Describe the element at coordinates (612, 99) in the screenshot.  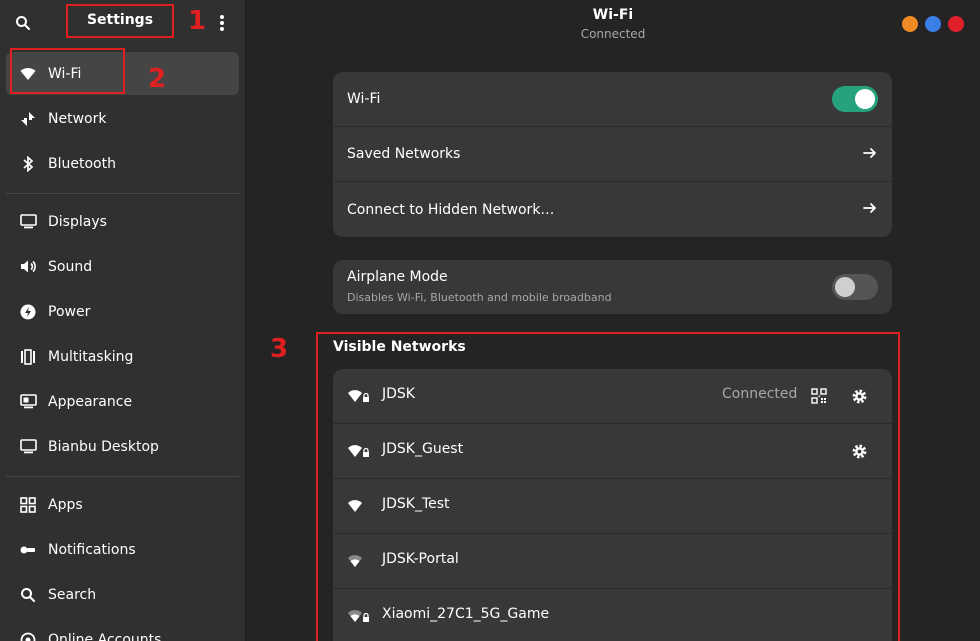
I see `wifi-toggle-row: Wi-Fi` at that location.